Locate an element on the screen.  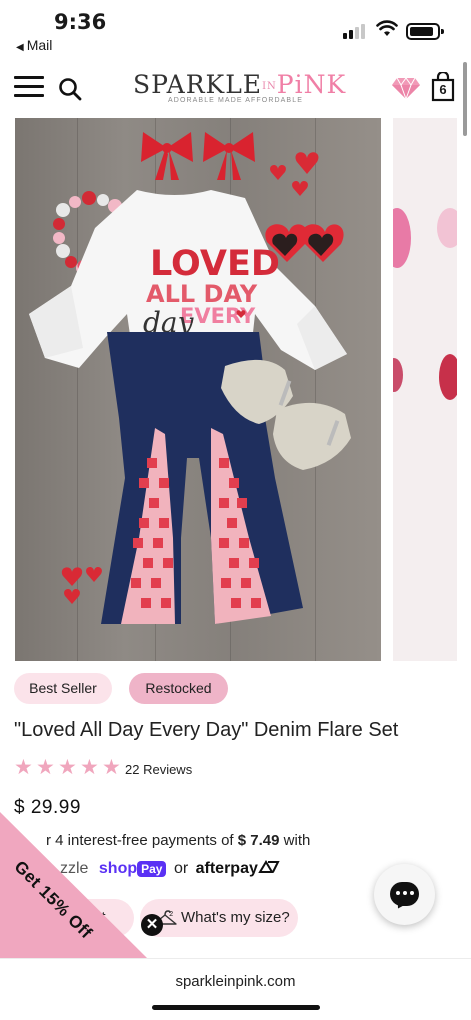
cart-count: 6 is located at coordinates (443, 89).